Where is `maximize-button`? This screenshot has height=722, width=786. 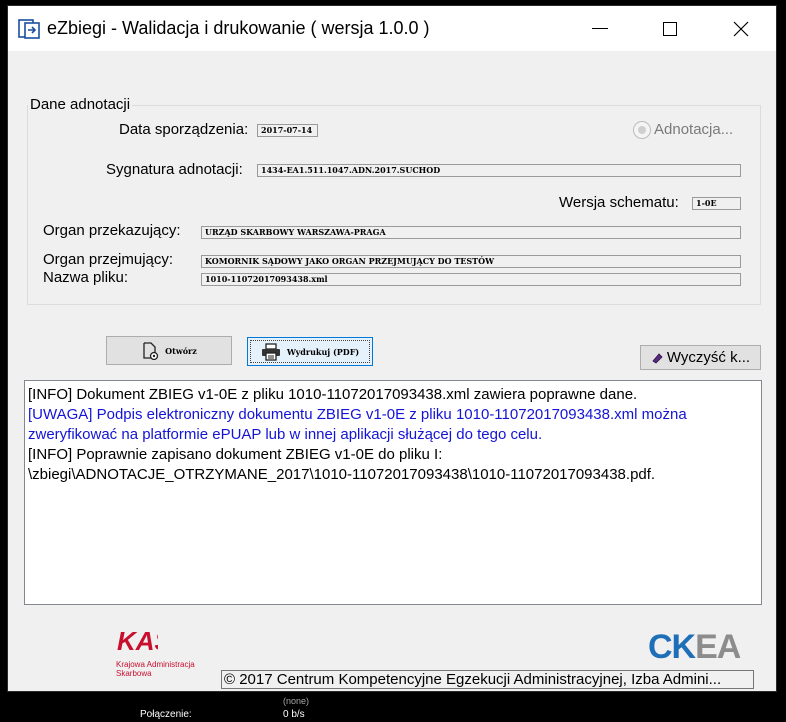
maximize-button is located at coordinates (670, 28).